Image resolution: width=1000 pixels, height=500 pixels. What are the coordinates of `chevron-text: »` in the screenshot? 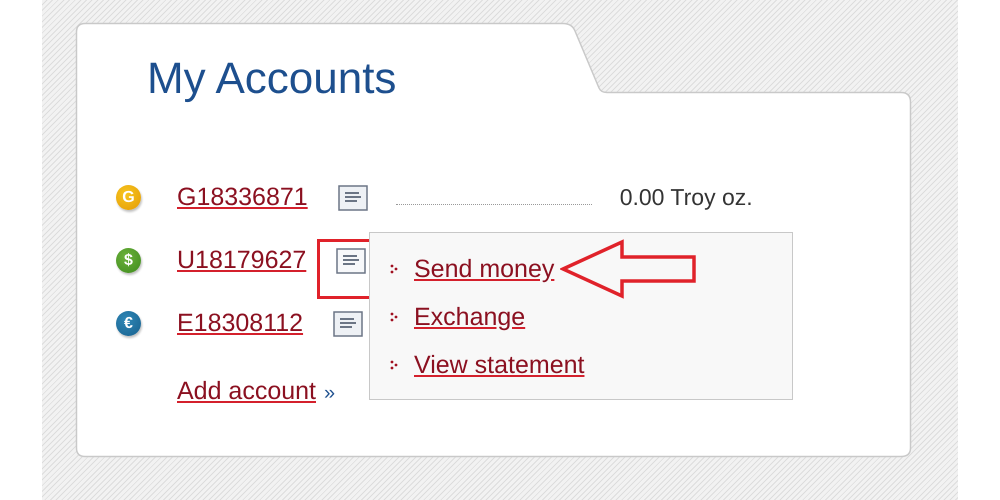 It's located at (330, 393).